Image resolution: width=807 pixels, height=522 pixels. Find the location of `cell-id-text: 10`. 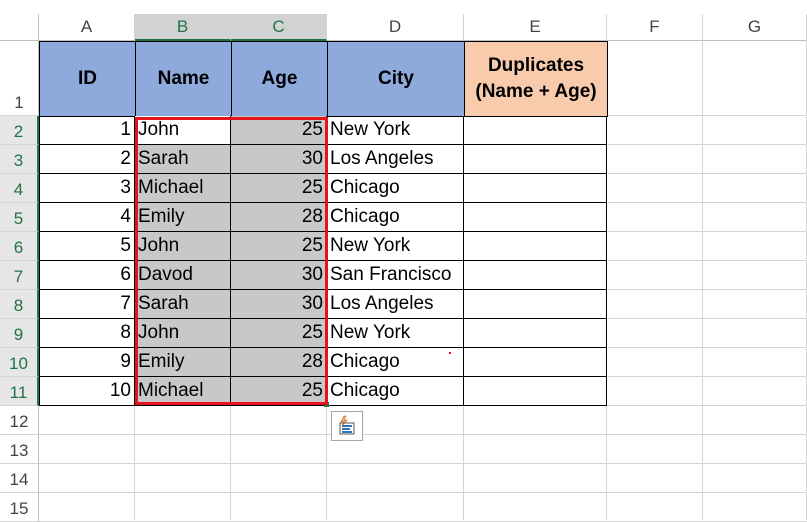

cell-id-text: 10 is located at coordinates (120, 390).